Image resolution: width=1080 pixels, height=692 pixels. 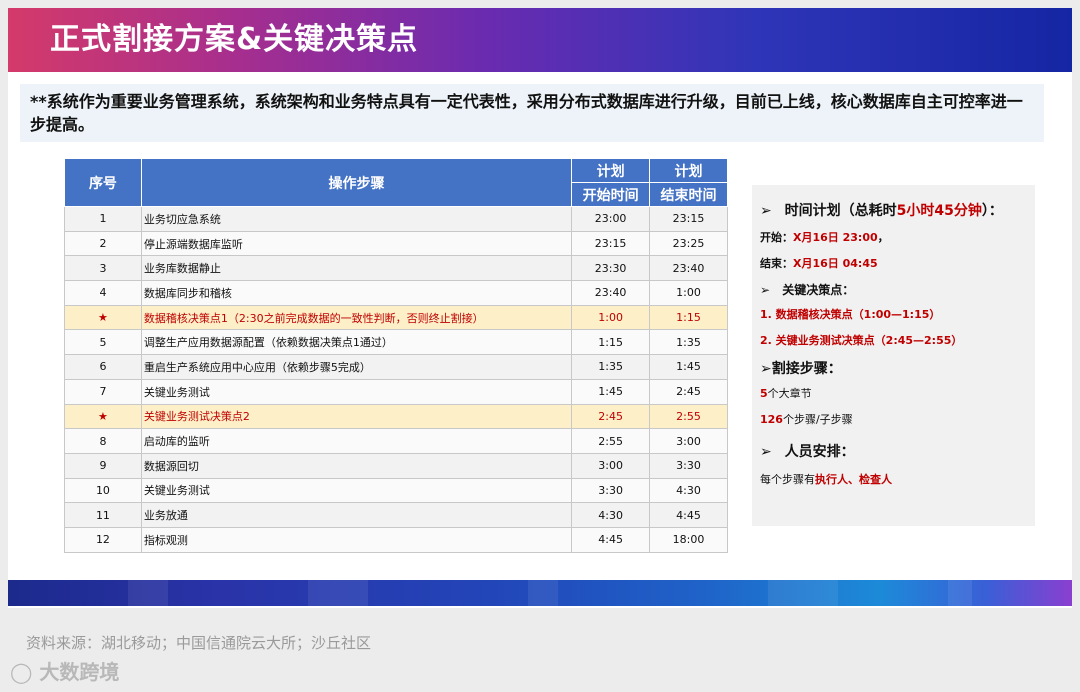 I want to click on end-time-line: 结束：X月16日 04:45, so click(x=819, y=263).